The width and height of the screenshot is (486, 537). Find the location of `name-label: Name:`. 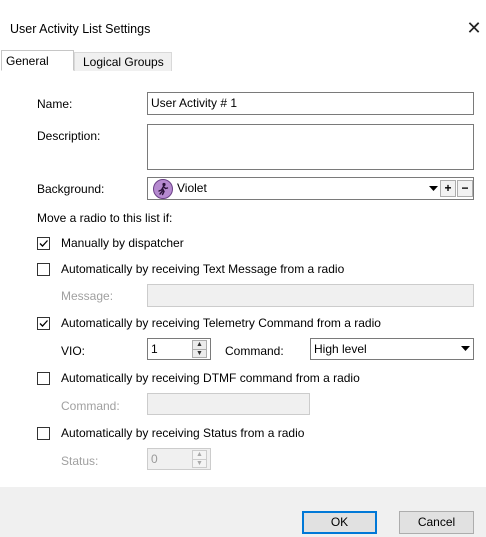

name-label: Name: is located at coordinates (55, 104).